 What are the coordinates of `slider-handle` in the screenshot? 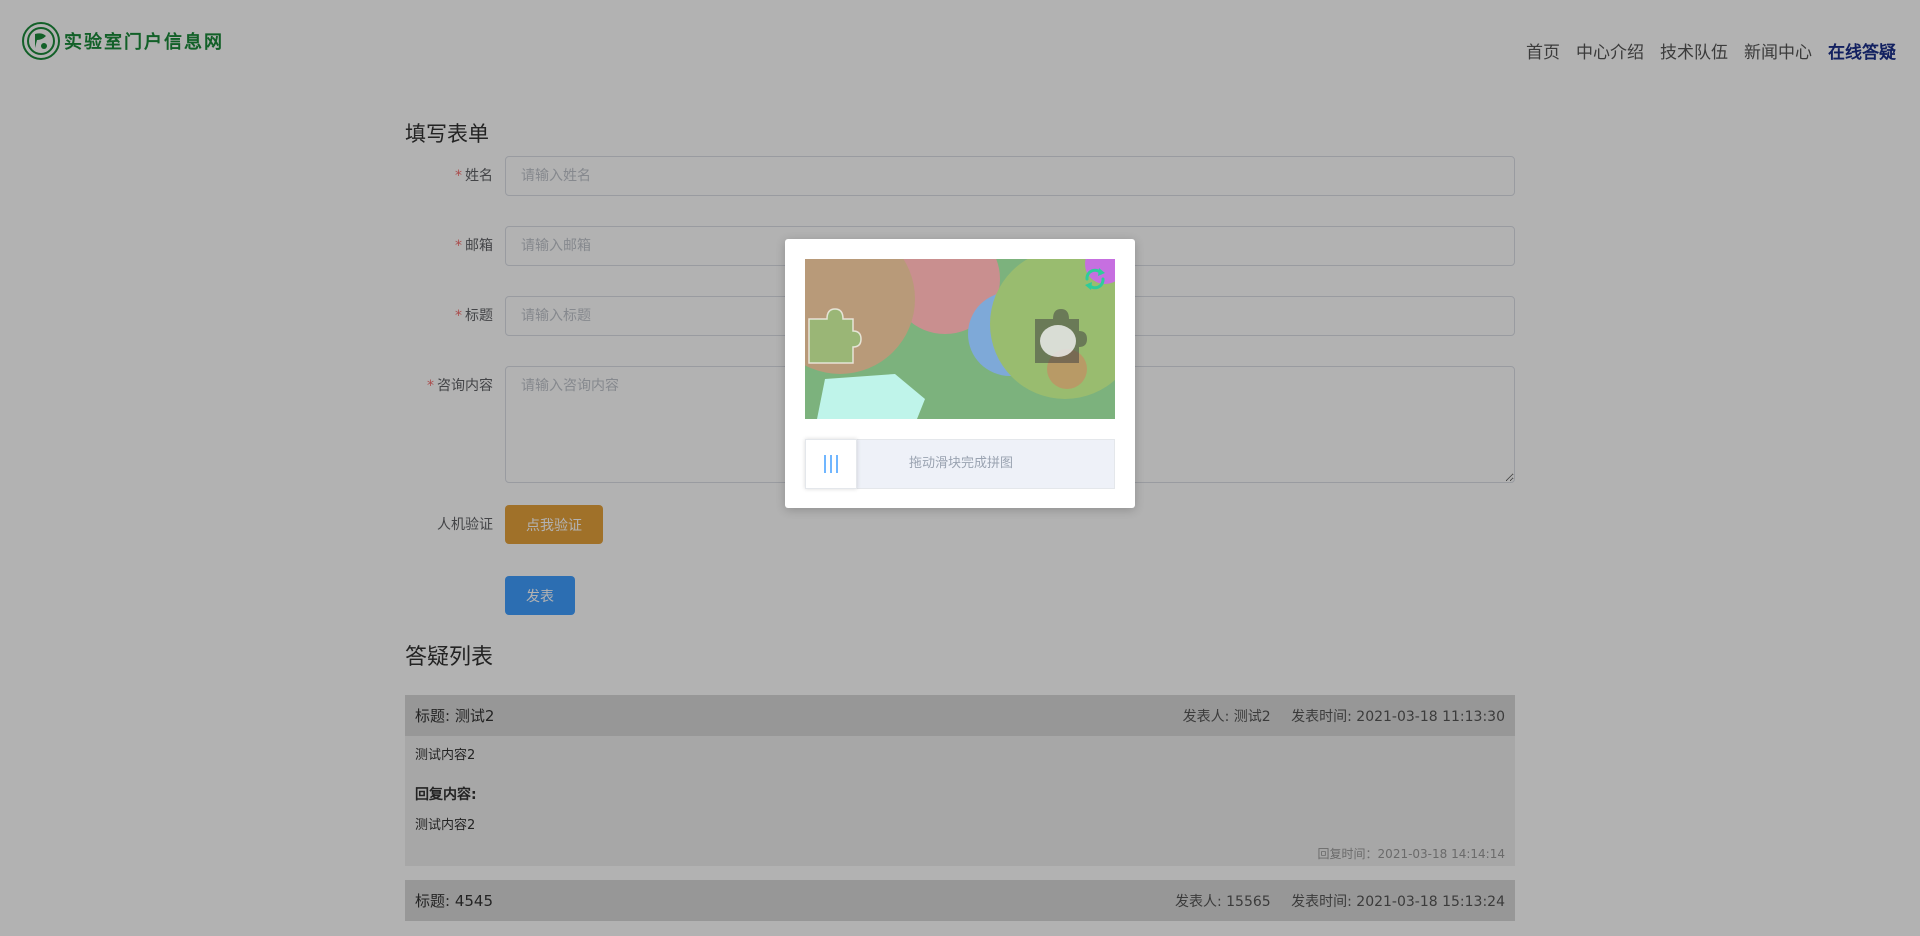 It's located at (831, 464).